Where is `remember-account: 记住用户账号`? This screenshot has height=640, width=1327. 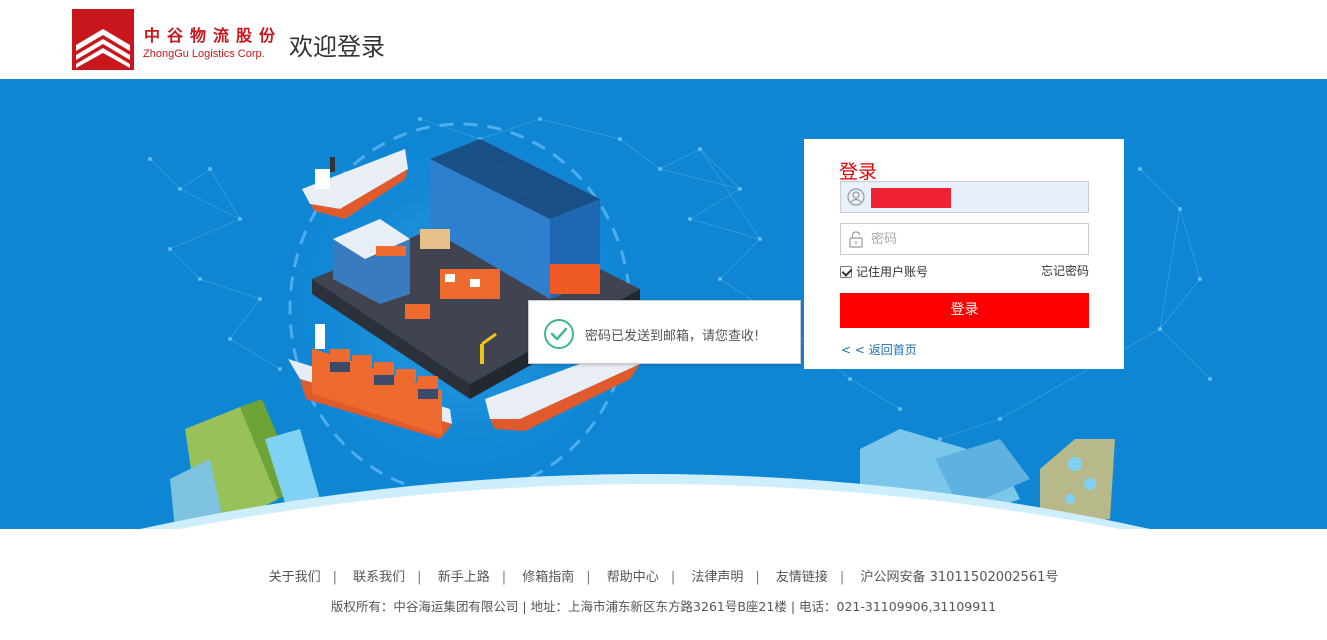
remember-account: 记住用户账号 is located at coordinates (884, 271).